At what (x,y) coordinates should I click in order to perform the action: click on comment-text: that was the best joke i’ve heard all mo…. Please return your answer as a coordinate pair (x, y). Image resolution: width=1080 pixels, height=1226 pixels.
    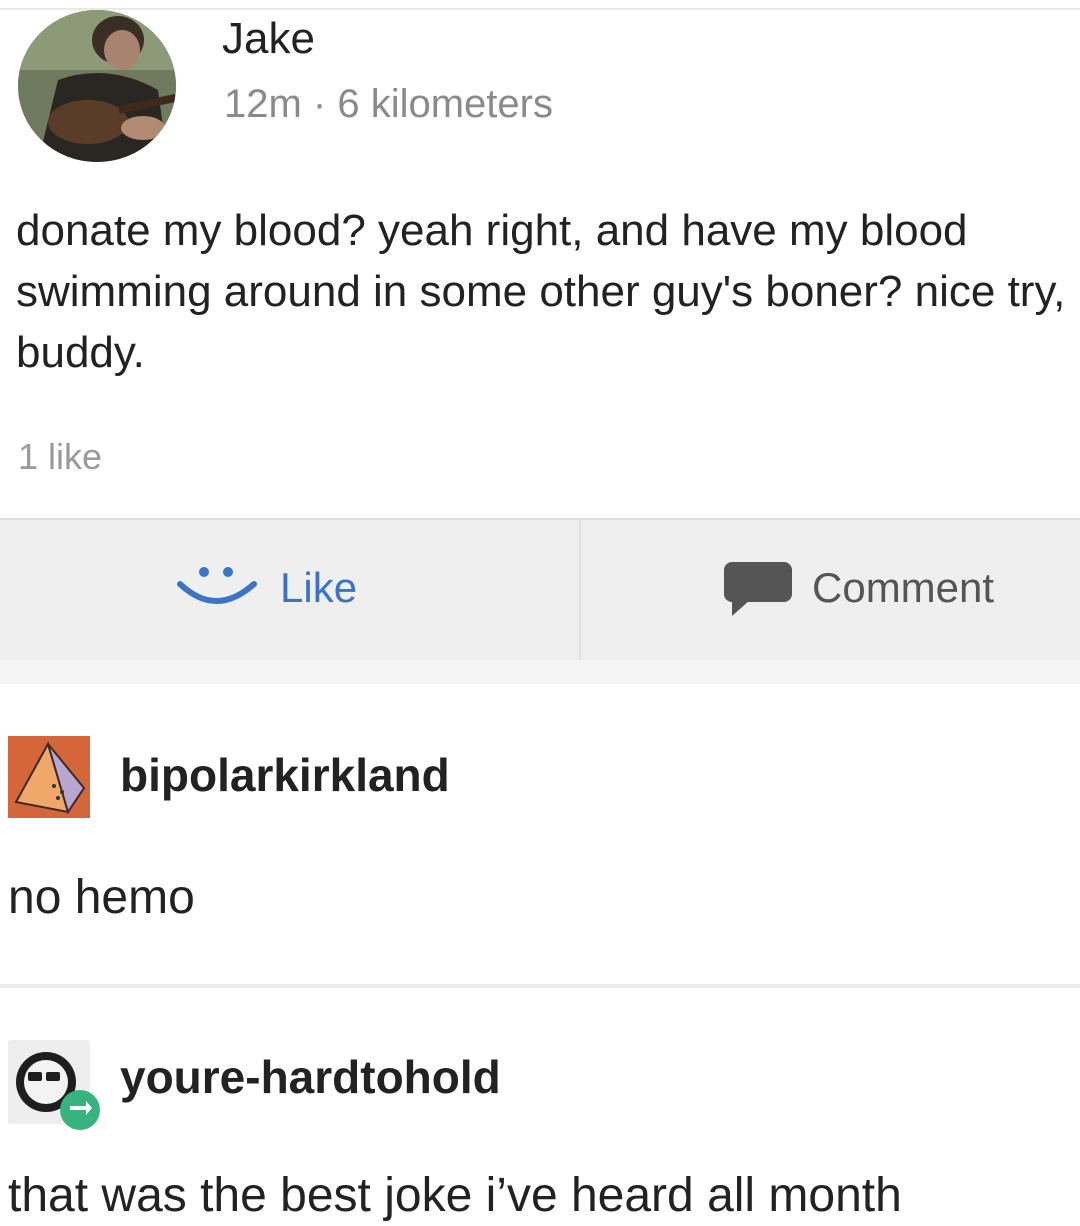
    Looking at the image, I should click on (455, 1195).